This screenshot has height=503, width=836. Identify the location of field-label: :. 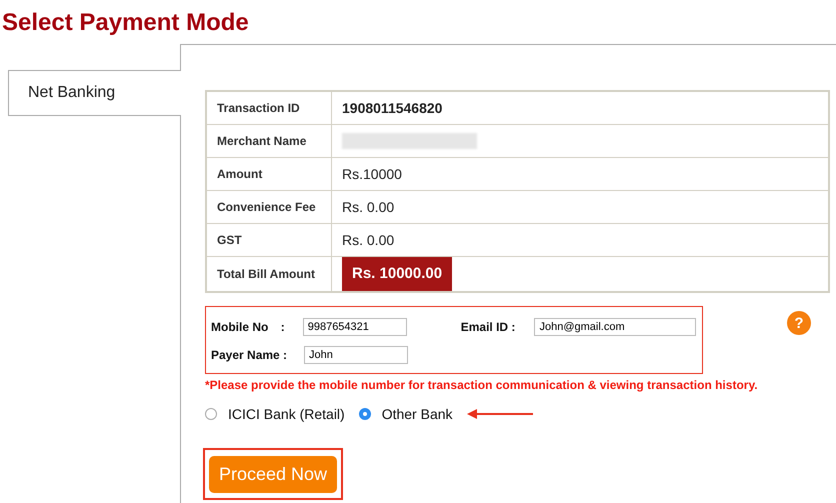
(283, 327).